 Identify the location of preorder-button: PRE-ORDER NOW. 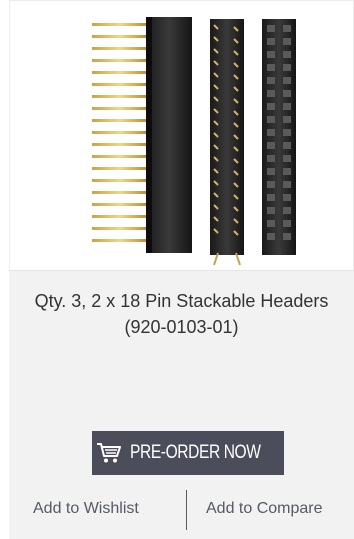
(188, 453).